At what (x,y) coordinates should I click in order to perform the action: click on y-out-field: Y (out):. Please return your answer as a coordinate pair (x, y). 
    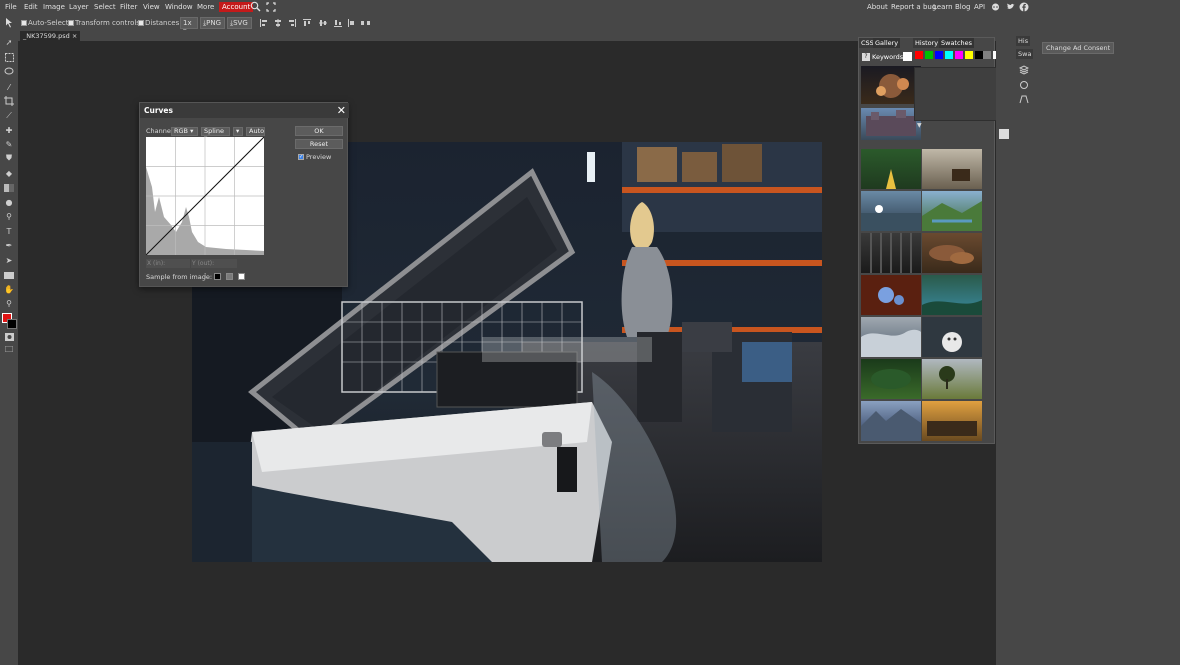
    Looking at the image, I should click on (214, 263).